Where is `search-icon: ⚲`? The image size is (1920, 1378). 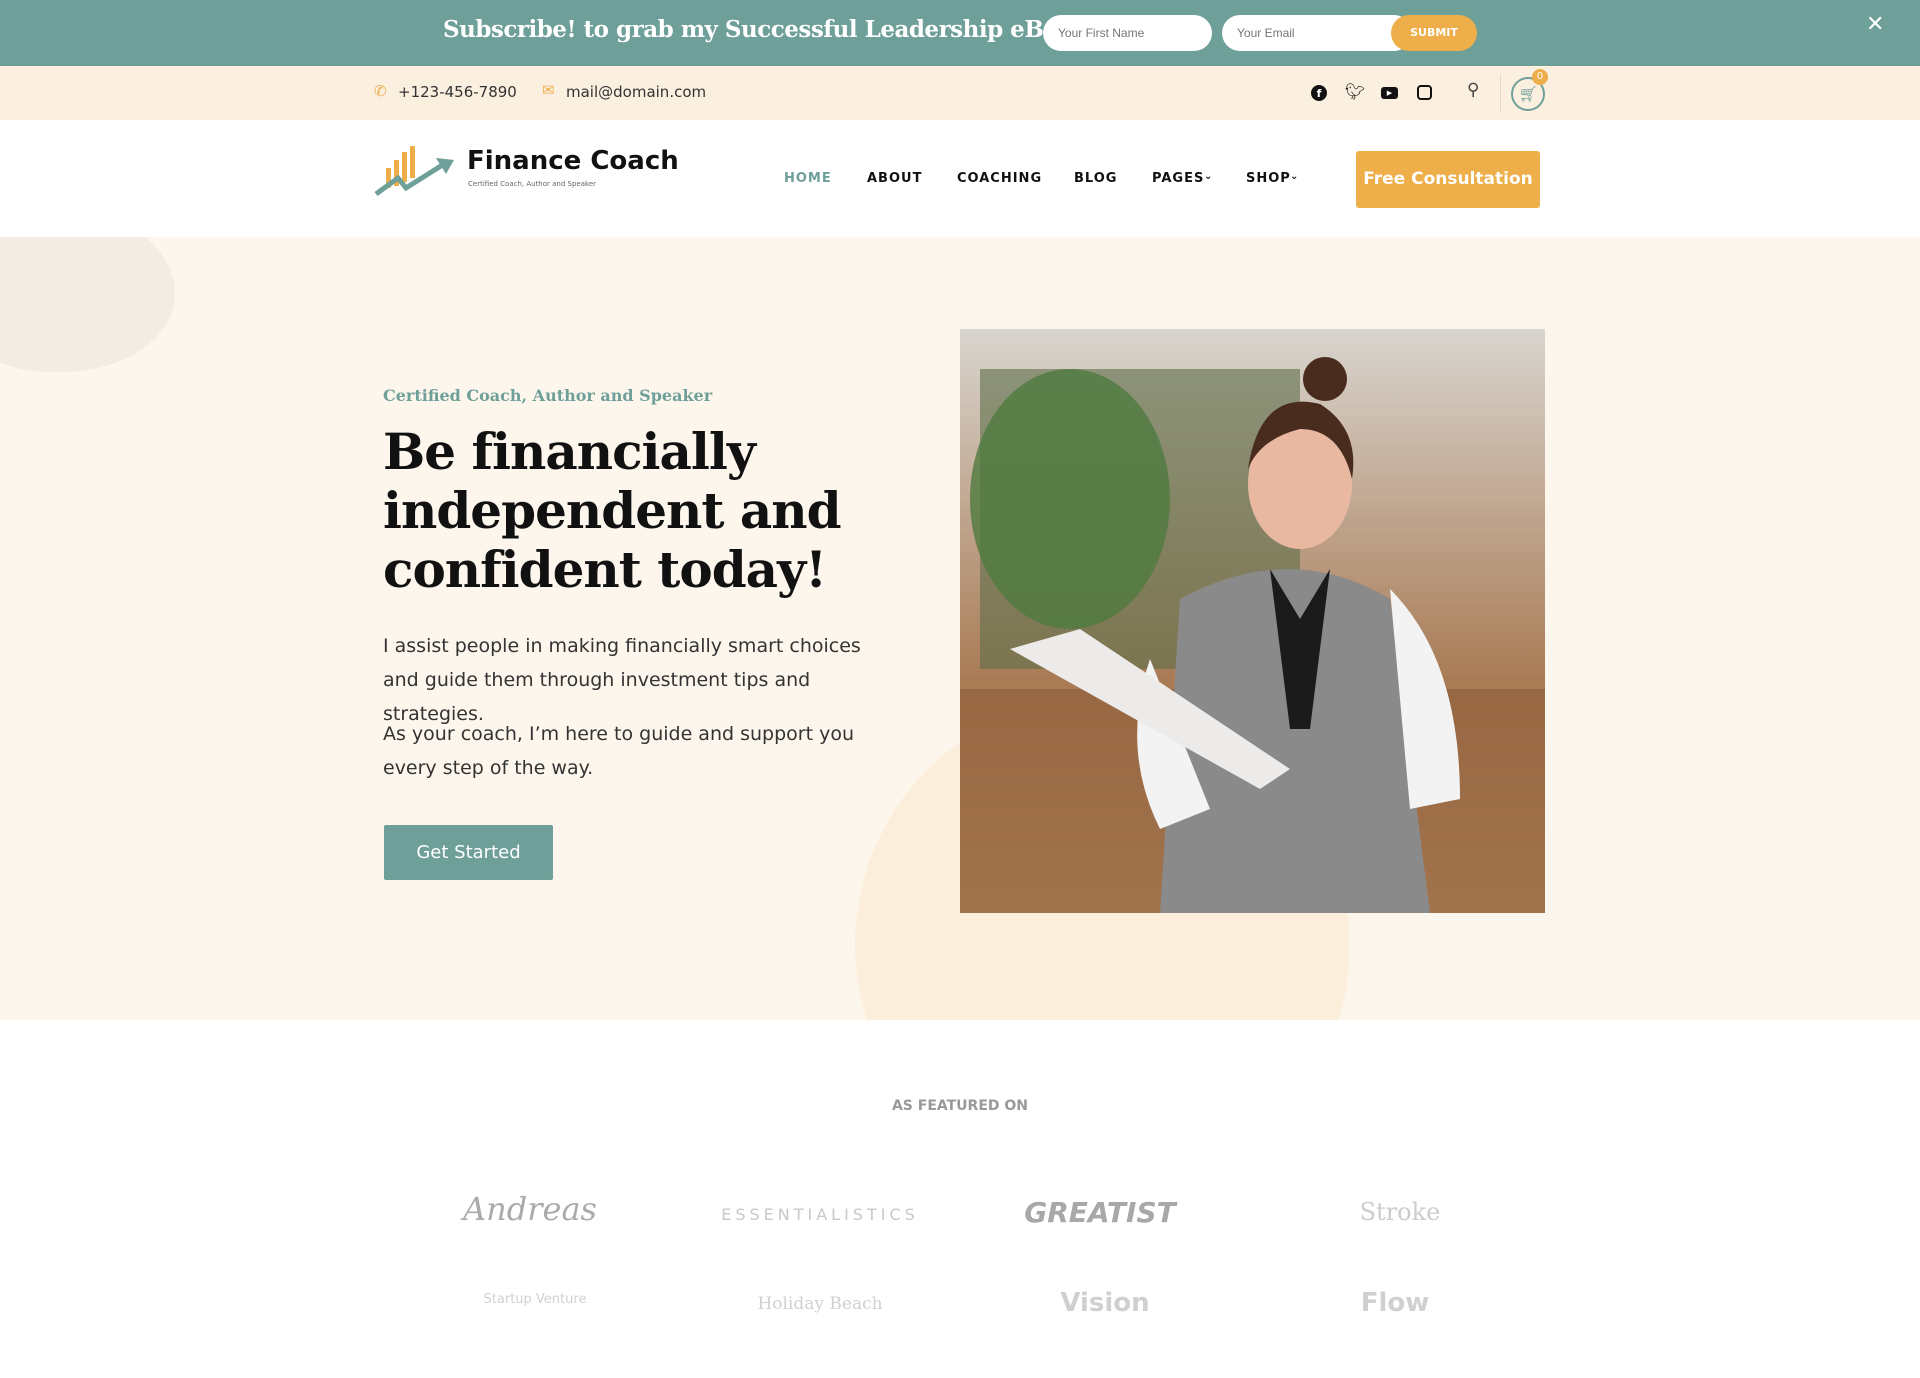 search-icon: ⚲ is located at coordinates (1473, 90).